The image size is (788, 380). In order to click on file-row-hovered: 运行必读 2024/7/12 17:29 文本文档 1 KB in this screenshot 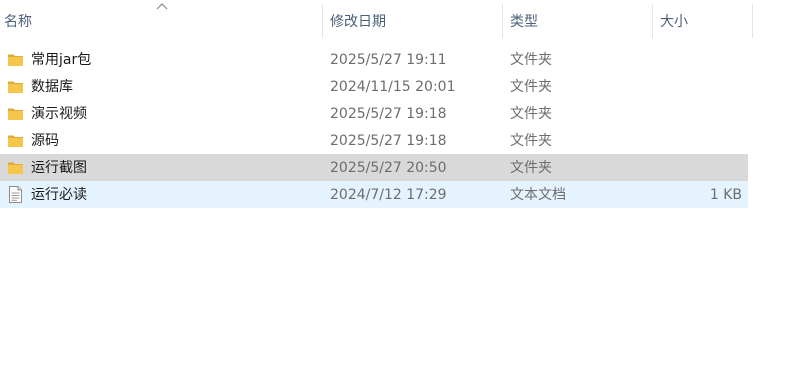, I will do `click(374, 194)`.